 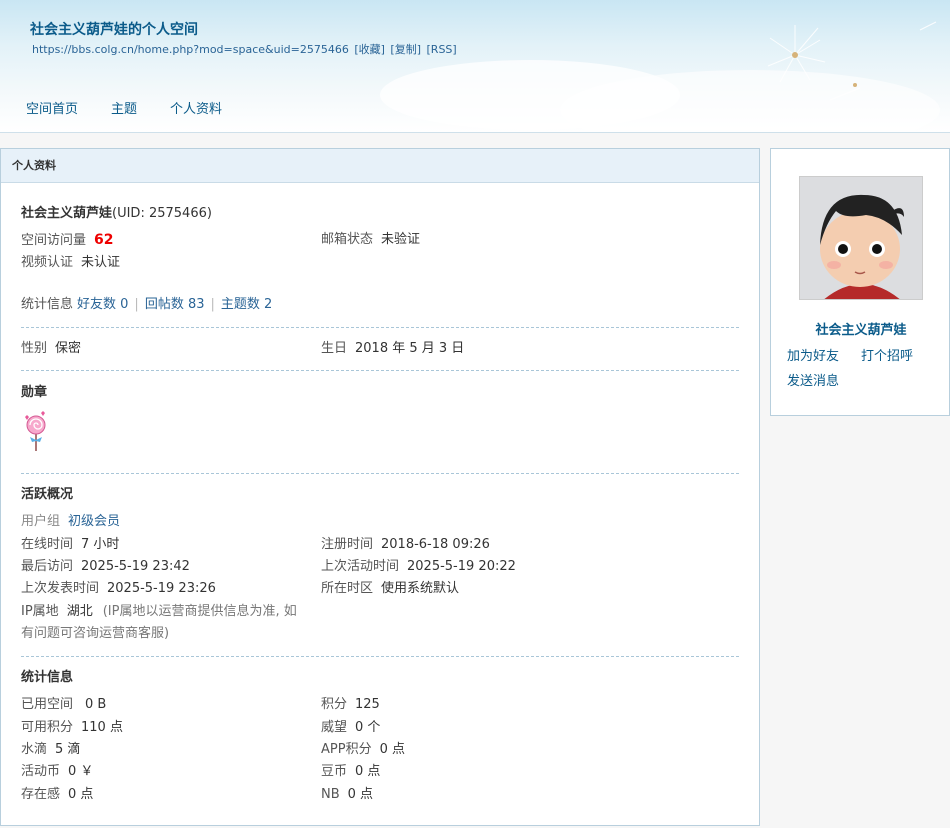 What do you see at coordinates (813, 354) in the screenshot?
I see `add-friend-link: 加为好友` at bounding box center [813, 354].